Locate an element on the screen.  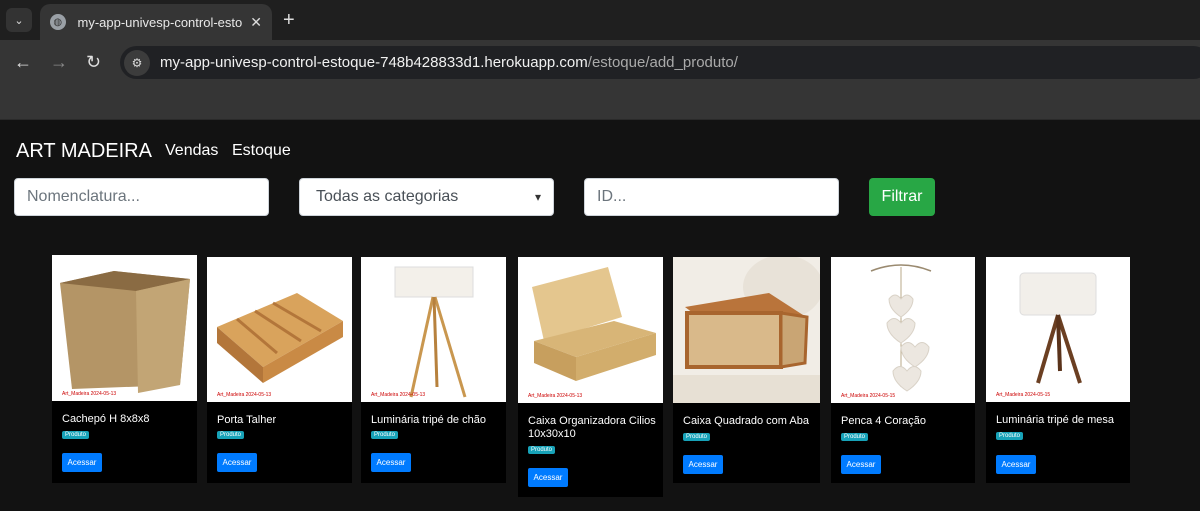
globe-icon: ◍ is located at coordinates (58, 22).